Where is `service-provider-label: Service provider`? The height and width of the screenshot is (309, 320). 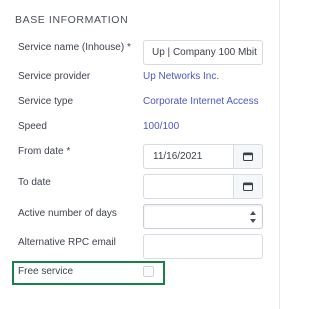 service-provider-label: Service provider is located at coordinates (54, 76).